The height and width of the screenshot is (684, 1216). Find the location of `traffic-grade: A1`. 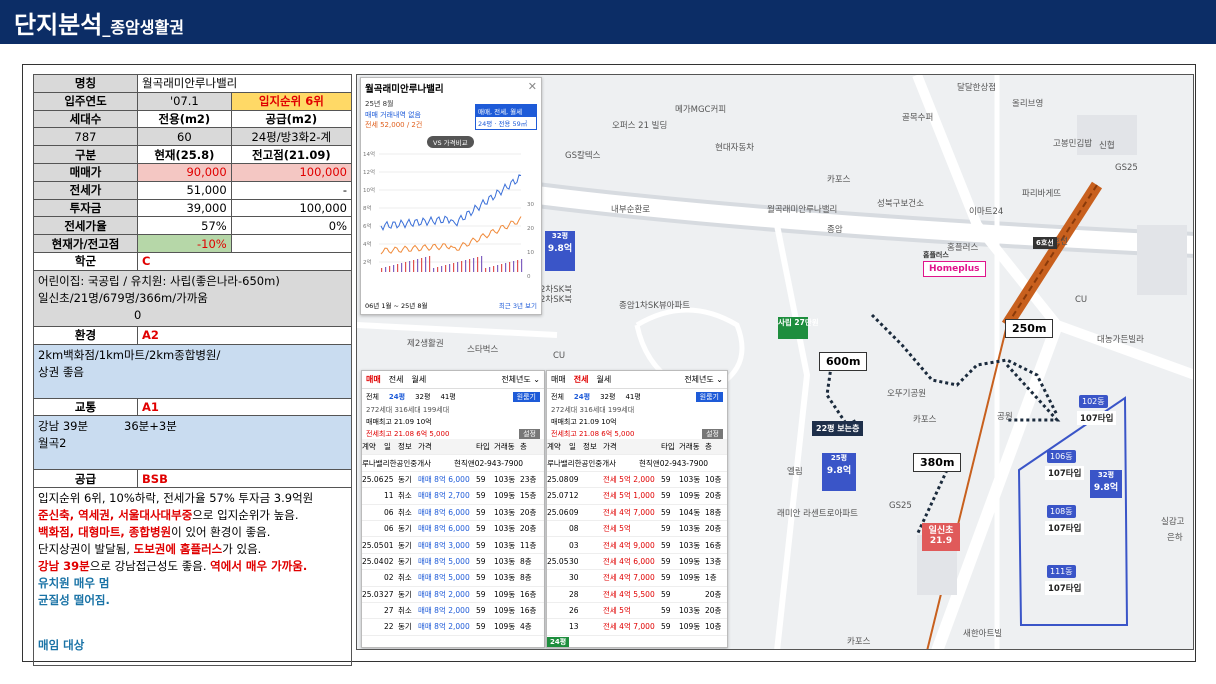

traffic-grade: A1 is located at coordinates (244, 407).